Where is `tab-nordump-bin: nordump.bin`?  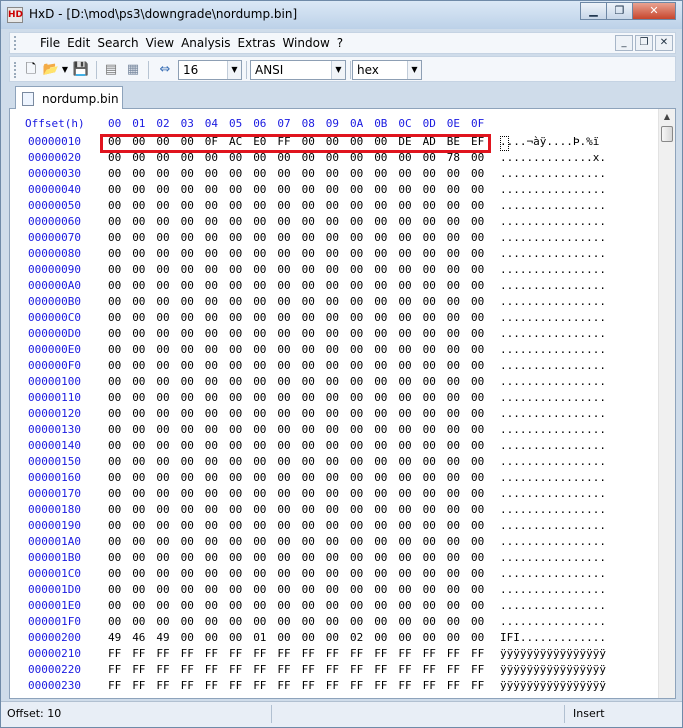 tab-nordump-bin: nordump.bin is located at coordinates (69, 98).